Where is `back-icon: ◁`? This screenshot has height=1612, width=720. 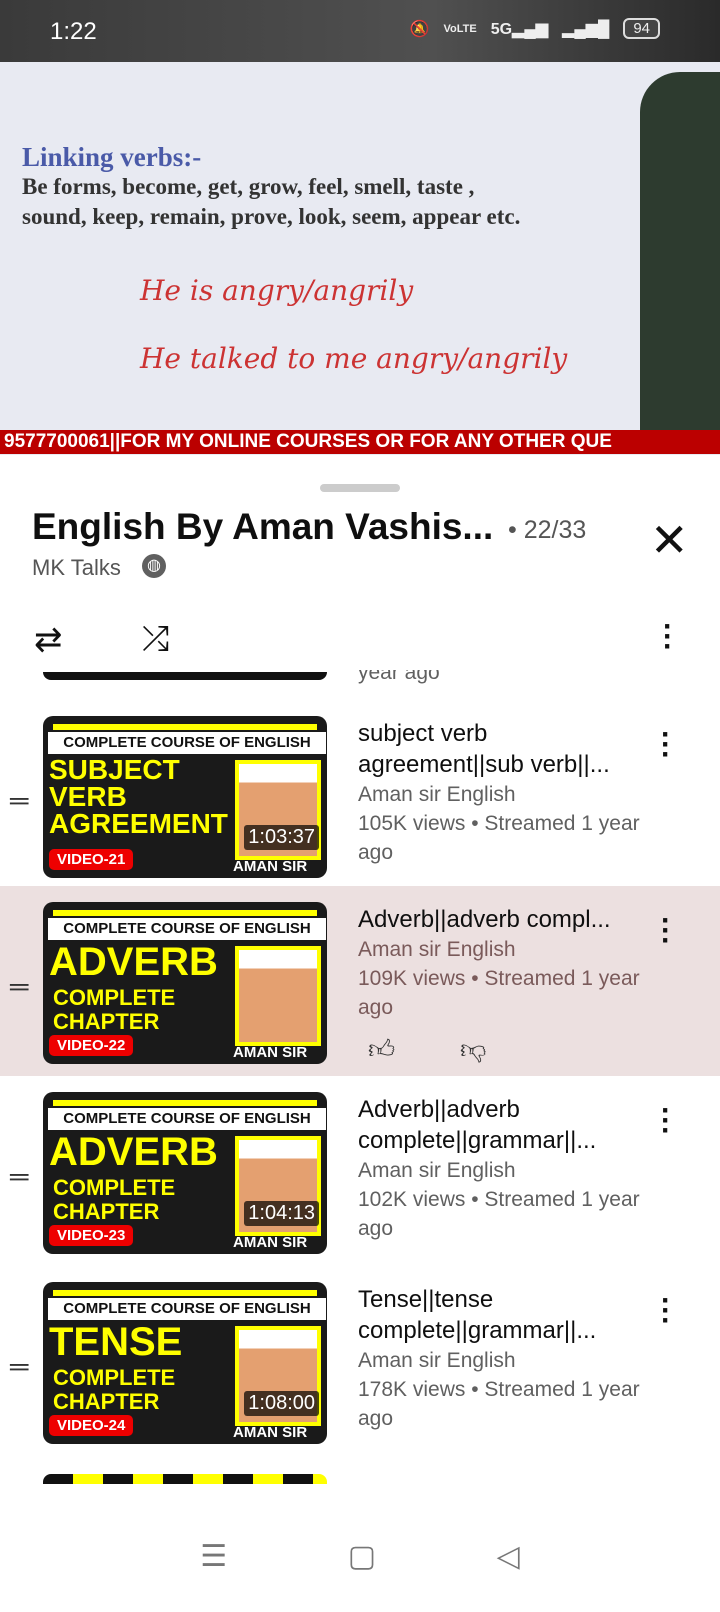
back-icon: ◁ is located at coordinates (508, 1556).